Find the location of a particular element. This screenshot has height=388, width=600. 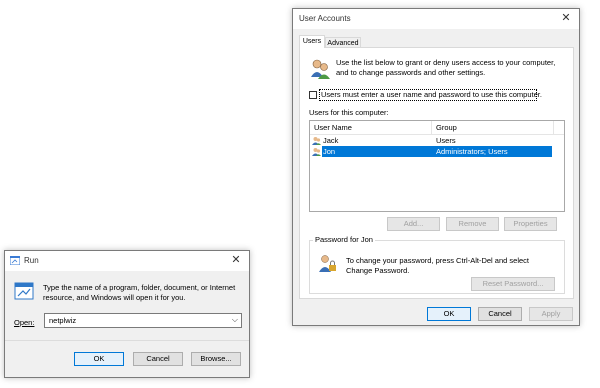

user-name: Jon is located at coordinates (329, 151).